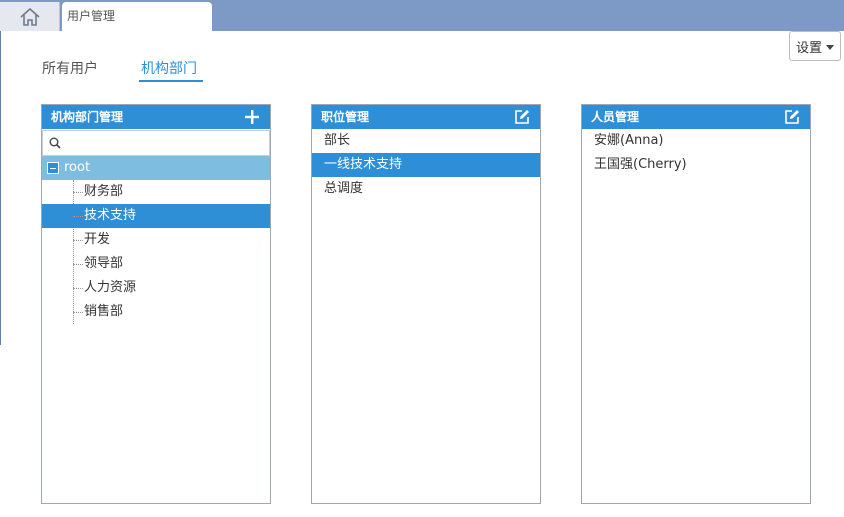 The height and width of the screenshot is (517, 844). What do you see at coordinates (87, 117) in the screenshot?
I see `panel-title: 机构部门管理` at bounding box center [87, 117].